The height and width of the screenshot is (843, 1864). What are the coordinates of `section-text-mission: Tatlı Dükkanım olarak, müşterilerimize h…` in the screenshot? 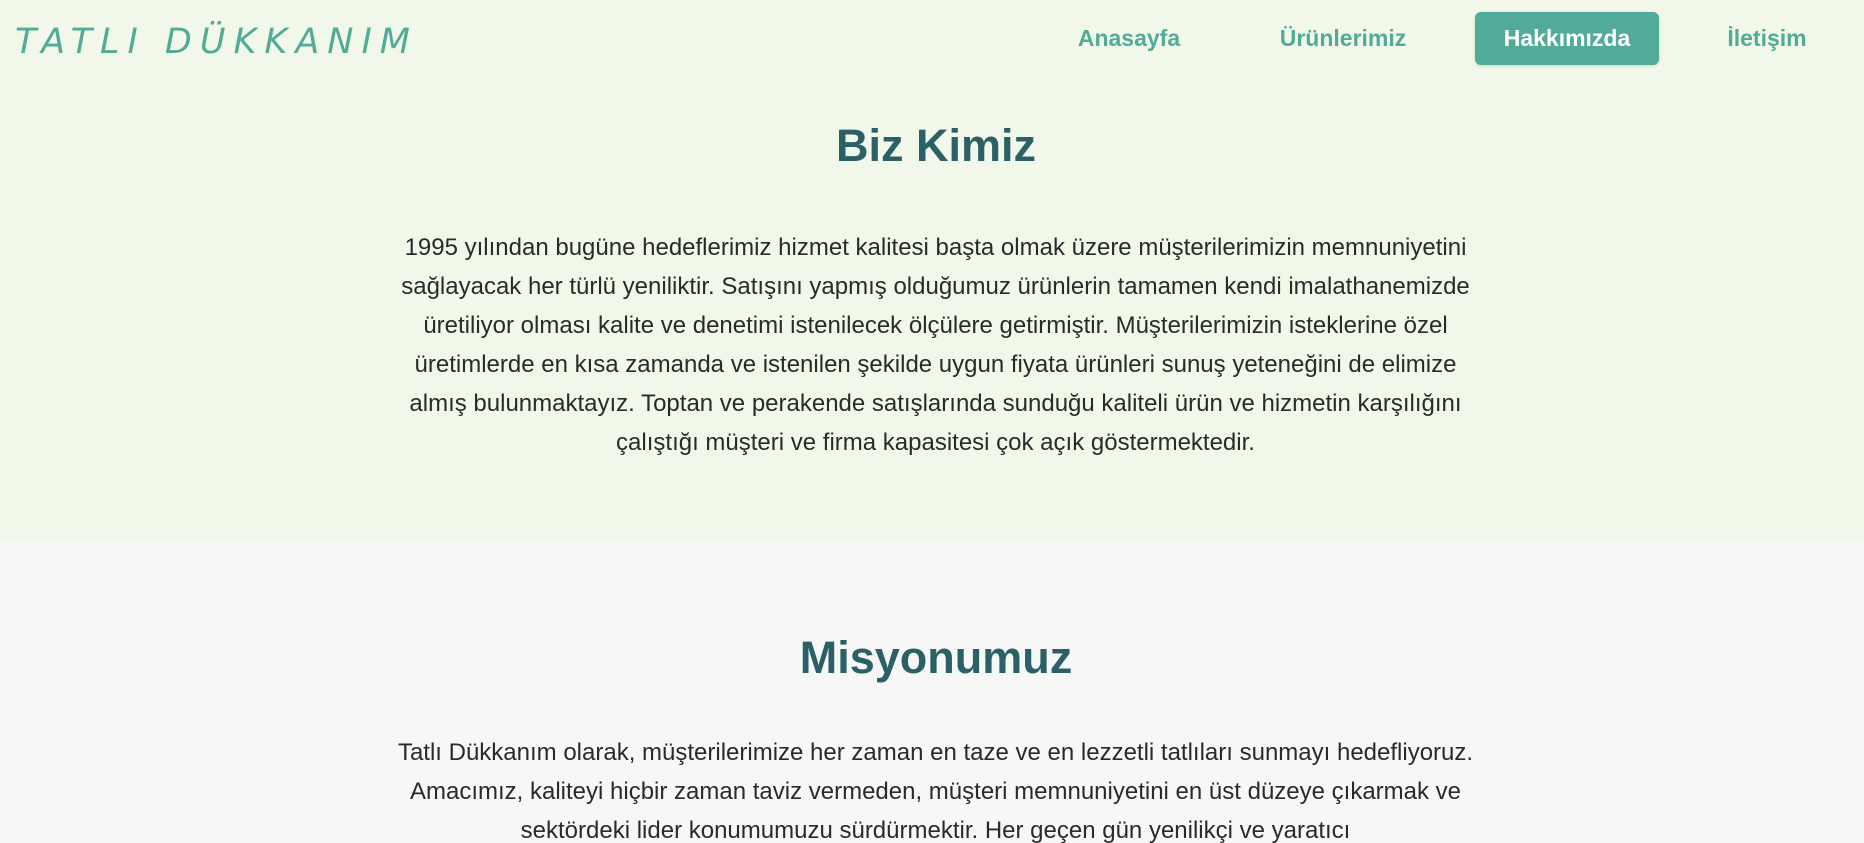 It's located at (935, 791).